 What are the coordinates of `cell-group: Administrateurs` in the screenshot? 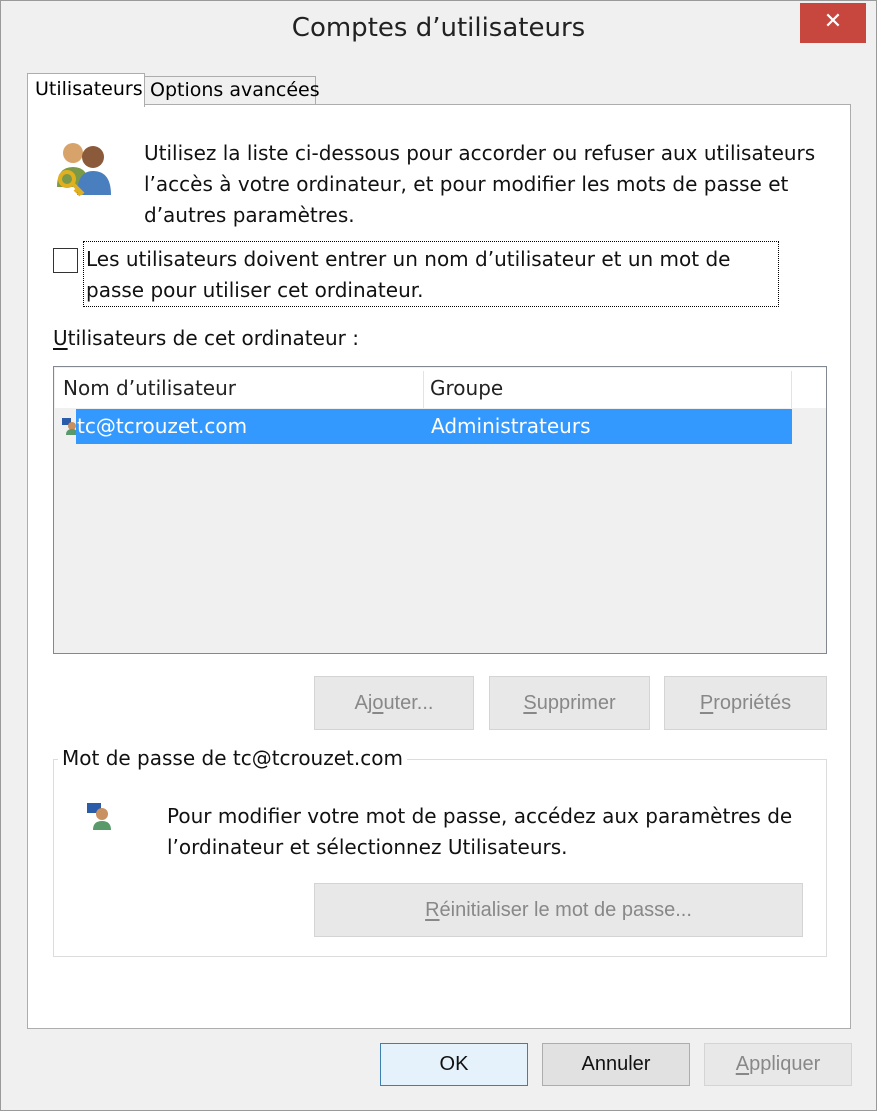 It's located at (511, 426).